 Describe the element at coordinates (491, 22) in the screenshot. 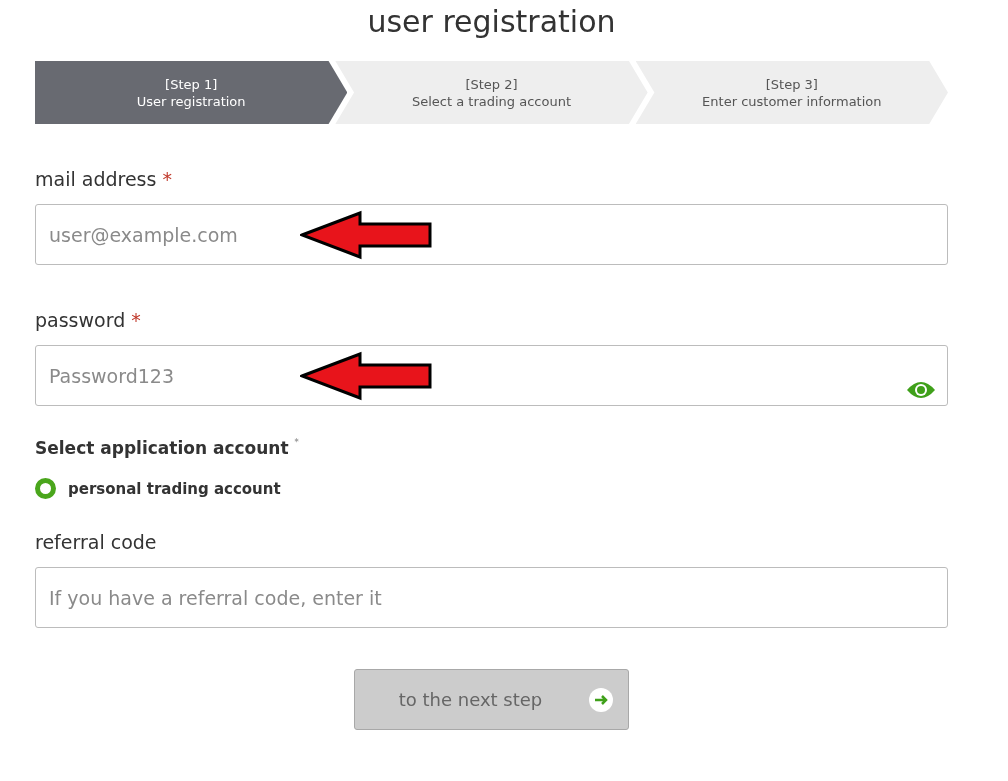

I see `page-title: user registration` at that location.